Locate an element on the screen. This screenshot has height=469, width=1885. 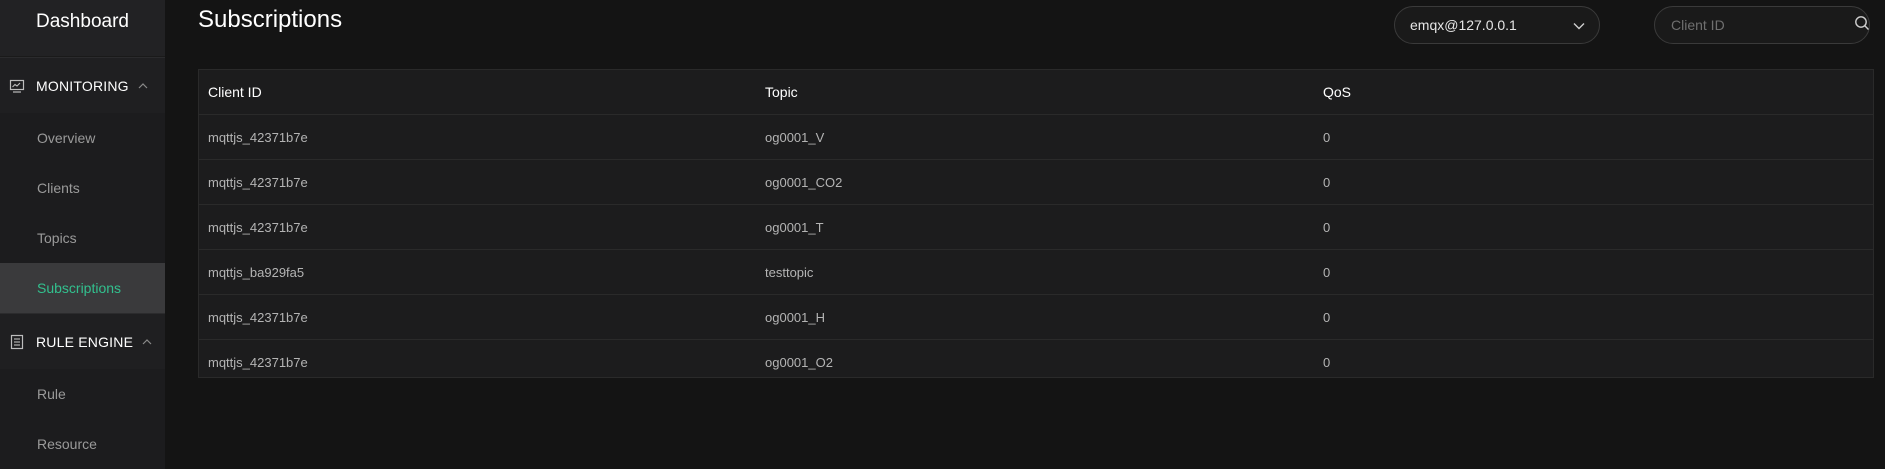
node-select-value: emqx@127.0.0.1 is located at coordinates (1463, 25).